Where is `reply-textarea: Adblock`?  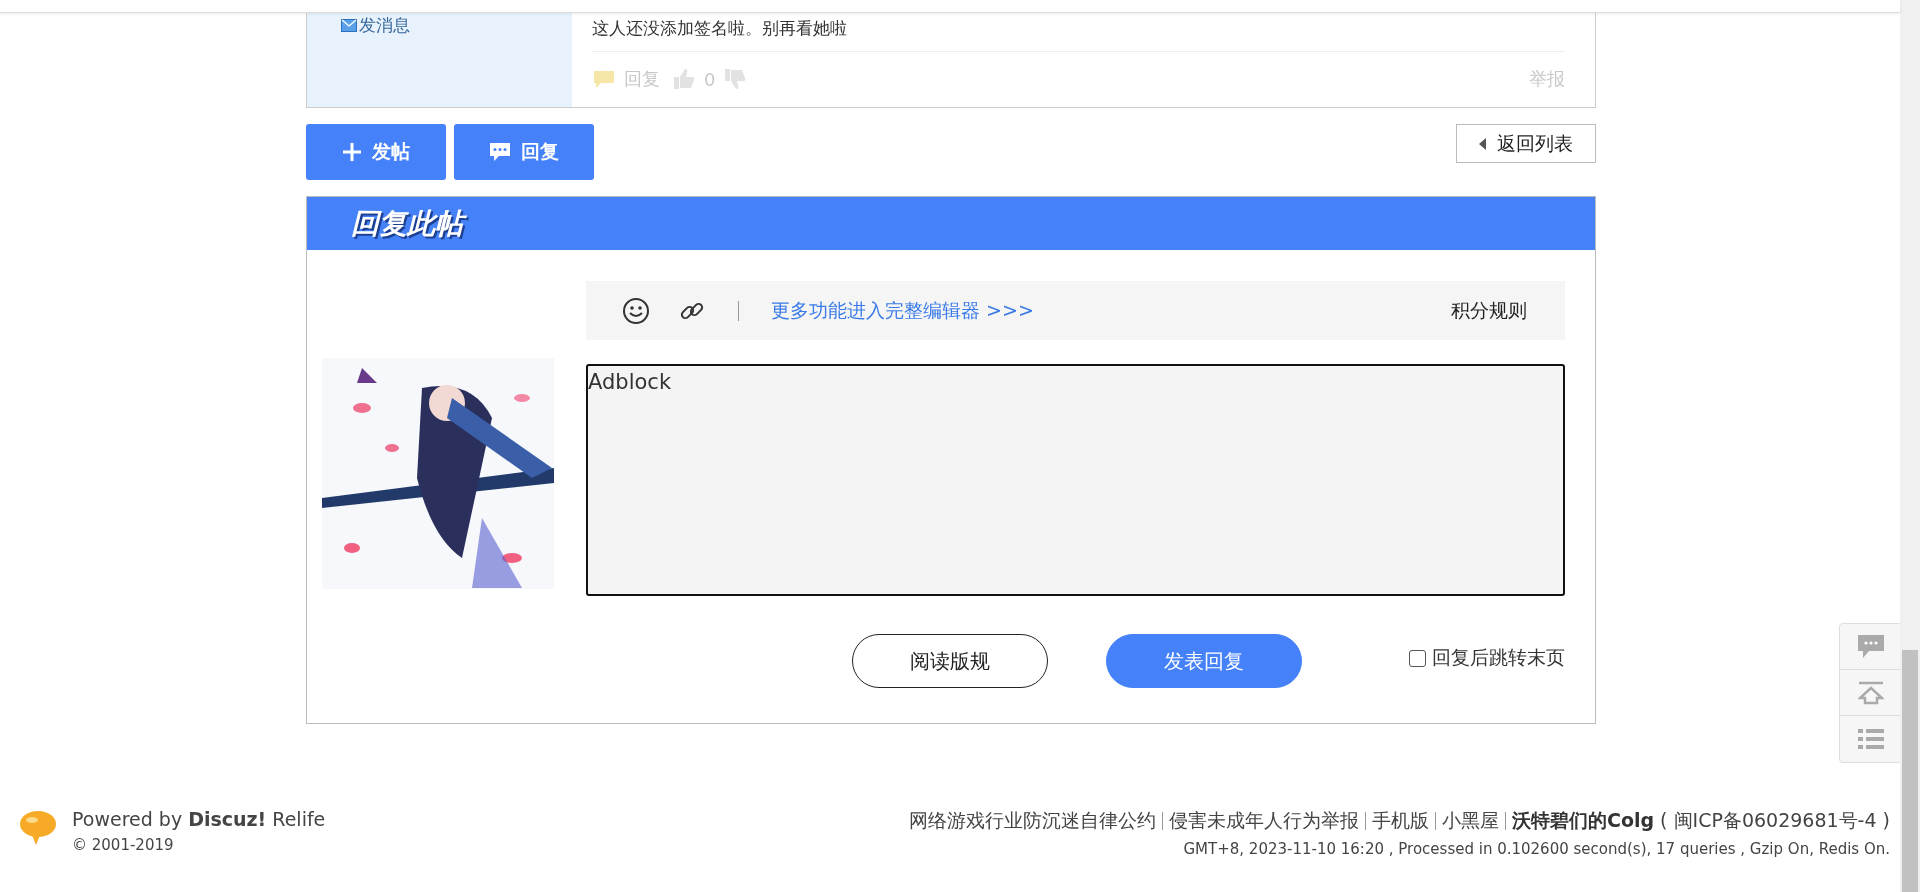 reply-textarea: Adblock is located at coordinates (1075, 480).